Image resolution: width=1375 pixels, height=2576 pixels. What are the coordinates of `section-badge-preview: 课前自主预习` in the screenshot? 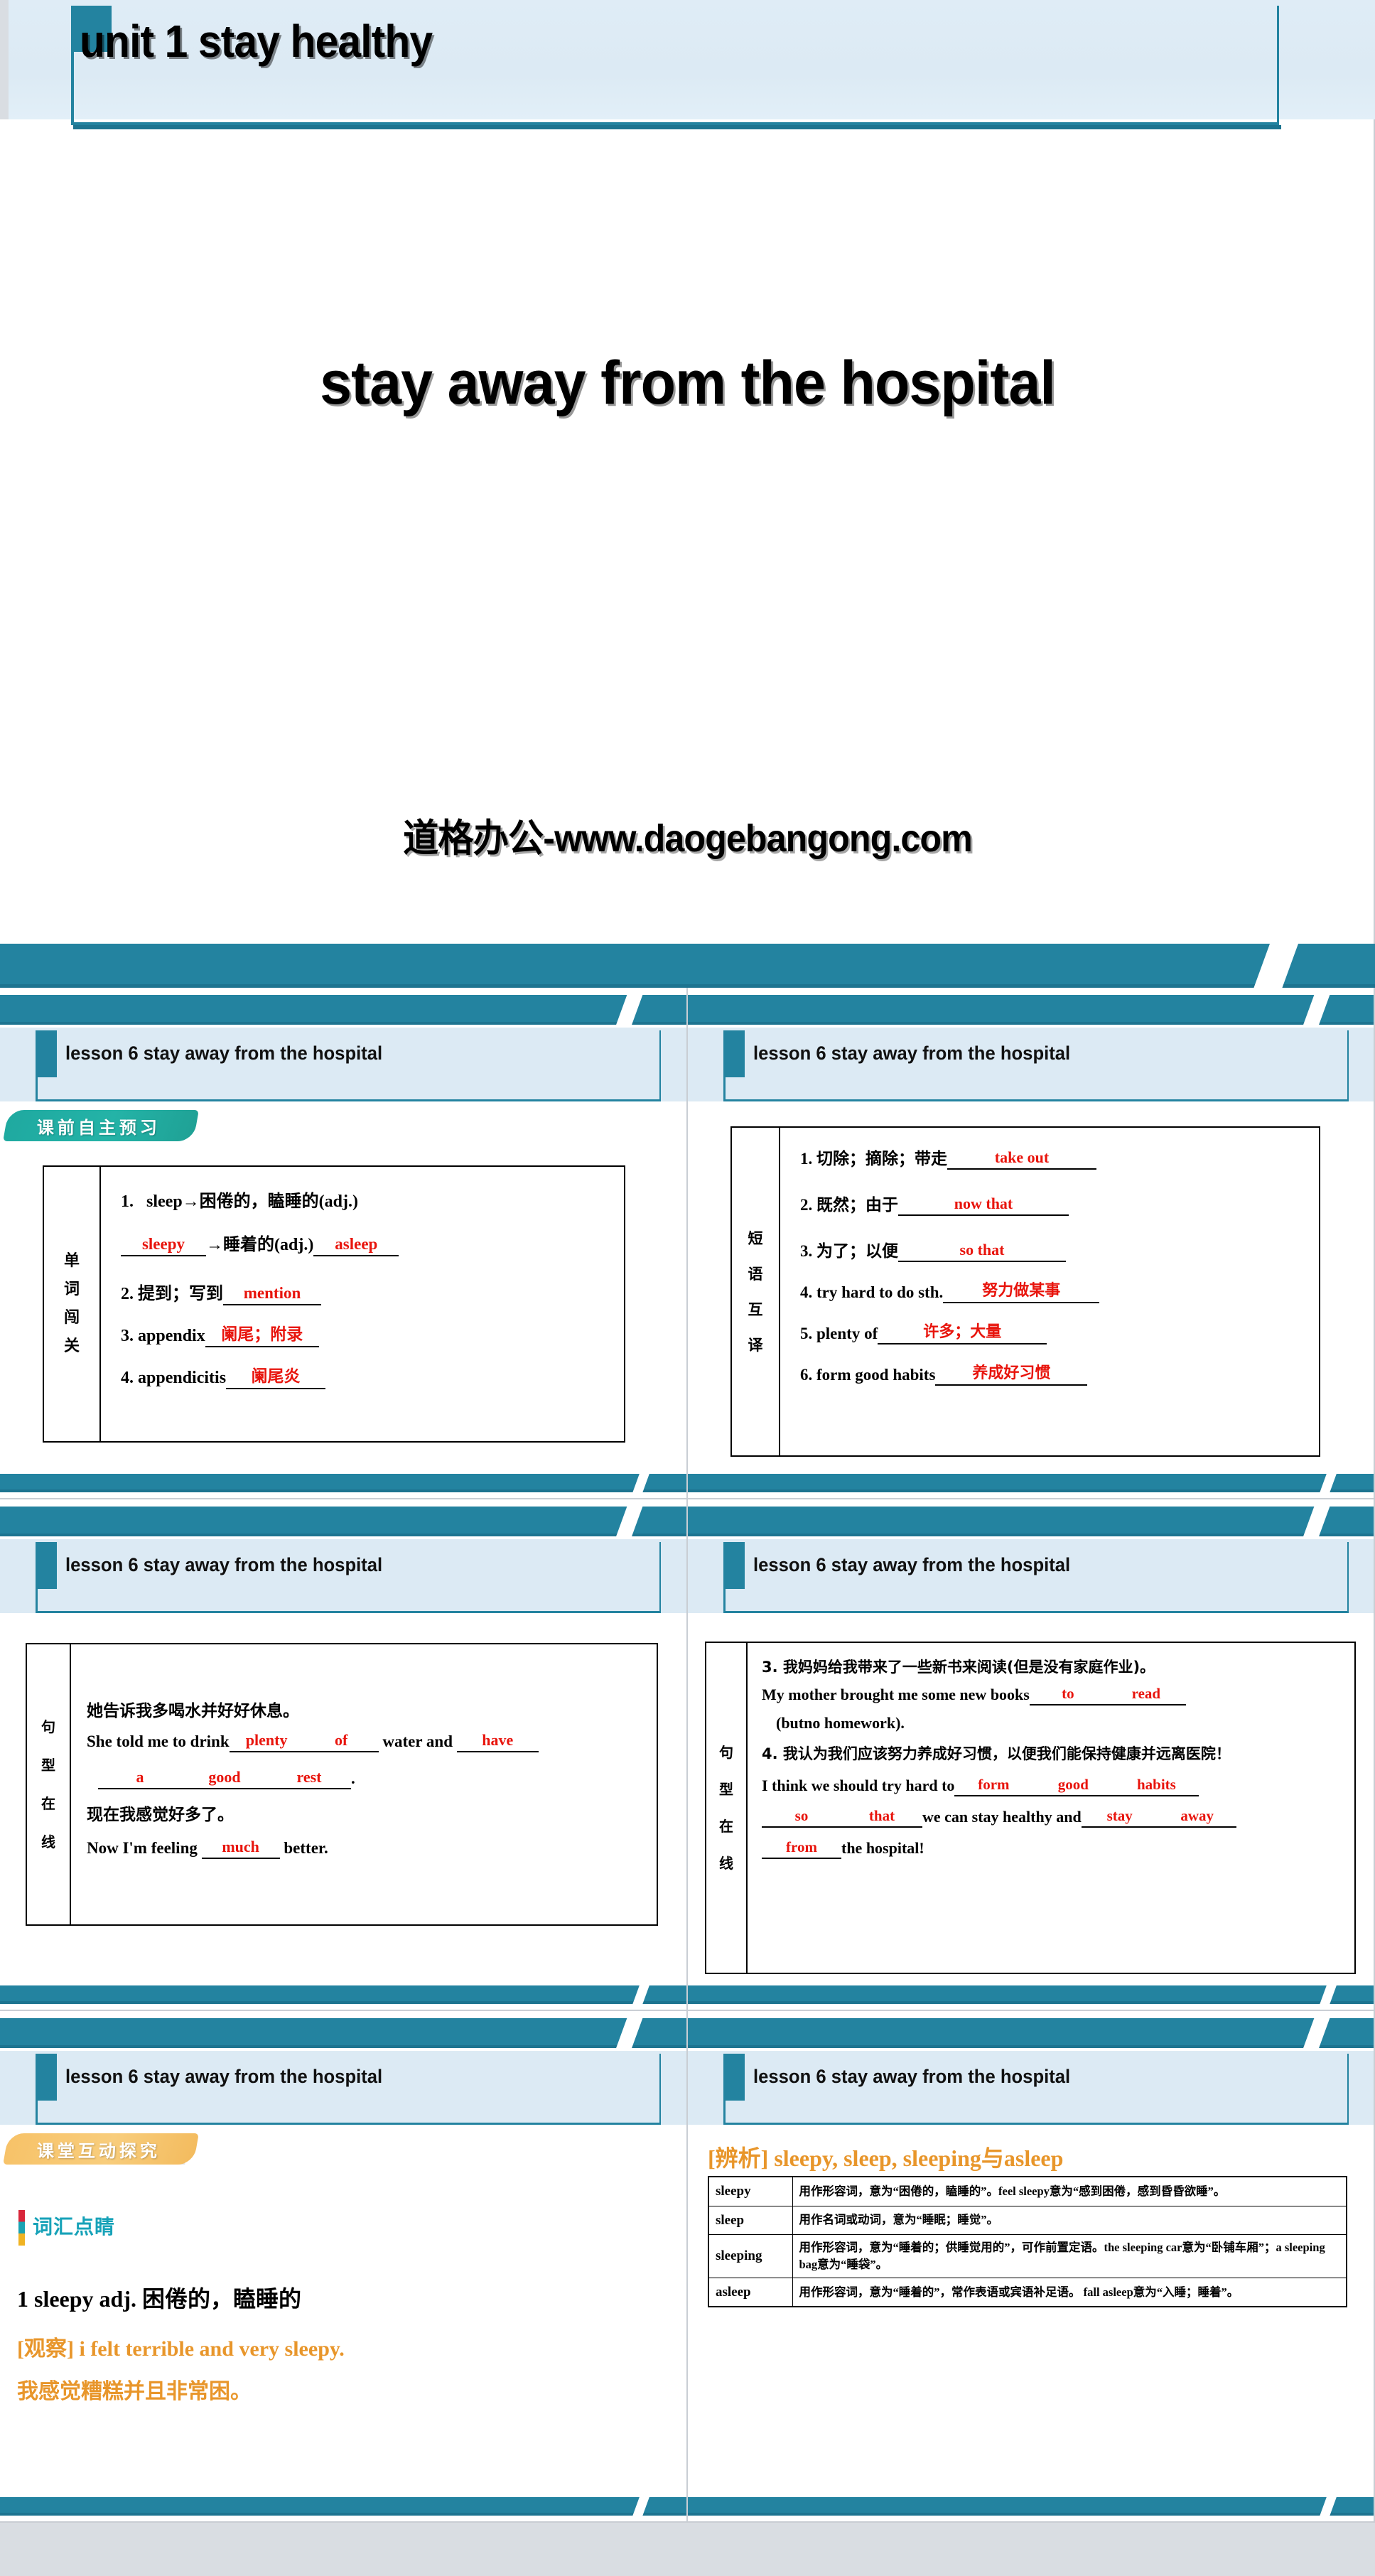 It's located at (101, 1125).